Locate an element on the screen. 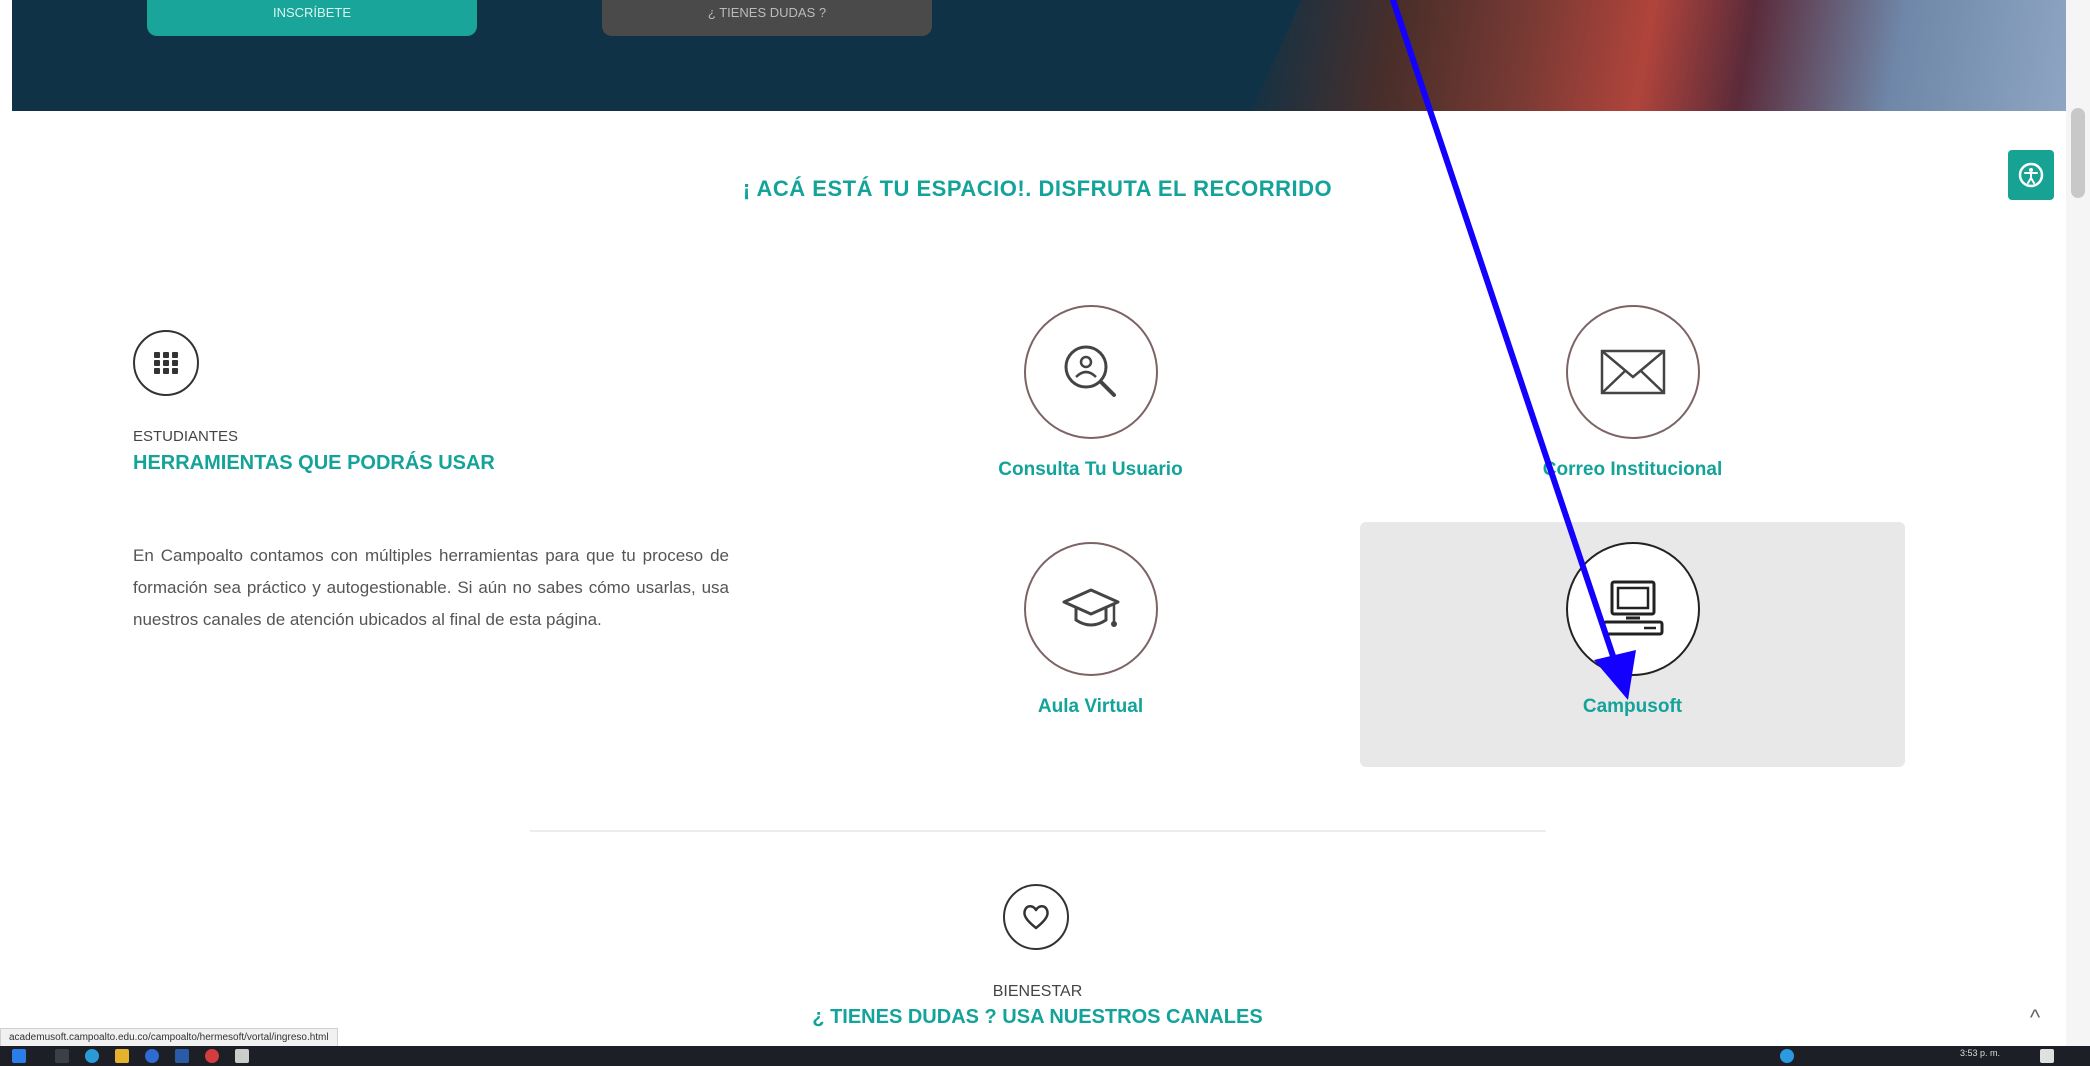 The image size is (2090, 1066). tool-card-consulta-usuario: Consulta Tu Usuario is located at coordinates (1090, 407).